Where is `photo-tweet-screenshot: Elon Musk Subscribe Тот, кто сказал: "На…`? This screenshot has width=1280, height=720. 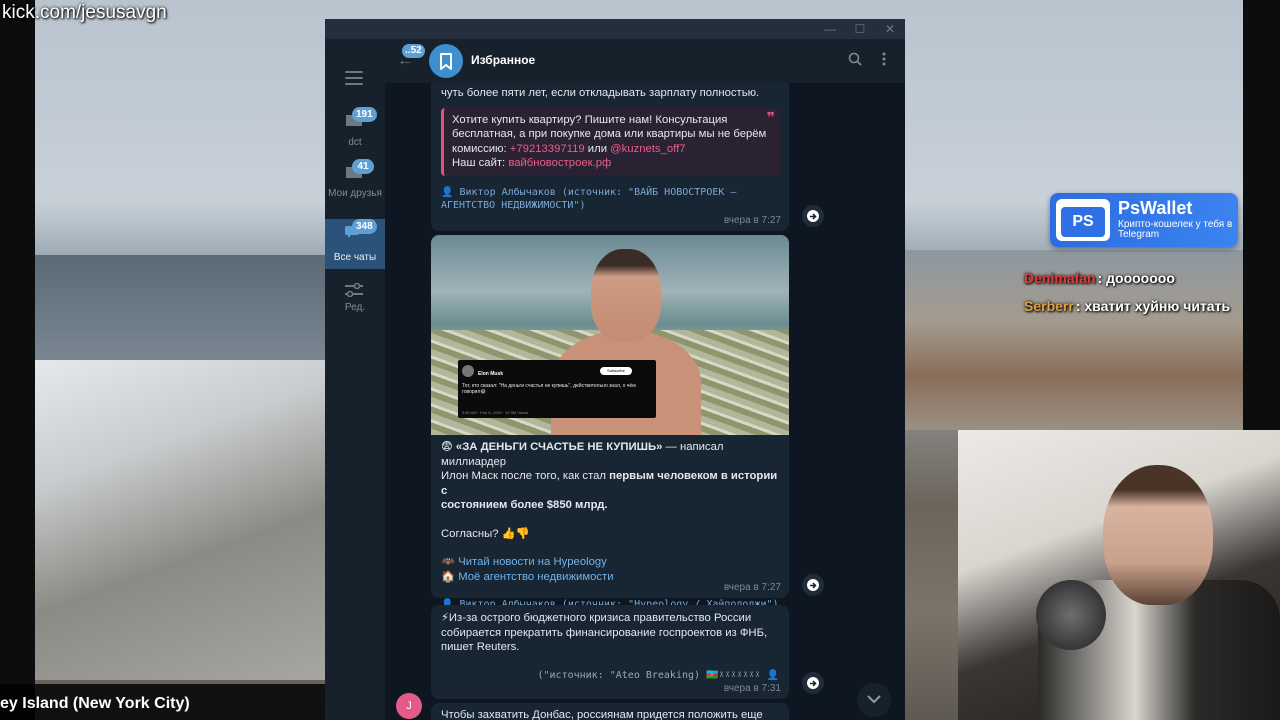
photo-tweet-screenshot: Elon Musk Subscribe Тот, кто сказал: "На… is located at coordinates (557, 389).